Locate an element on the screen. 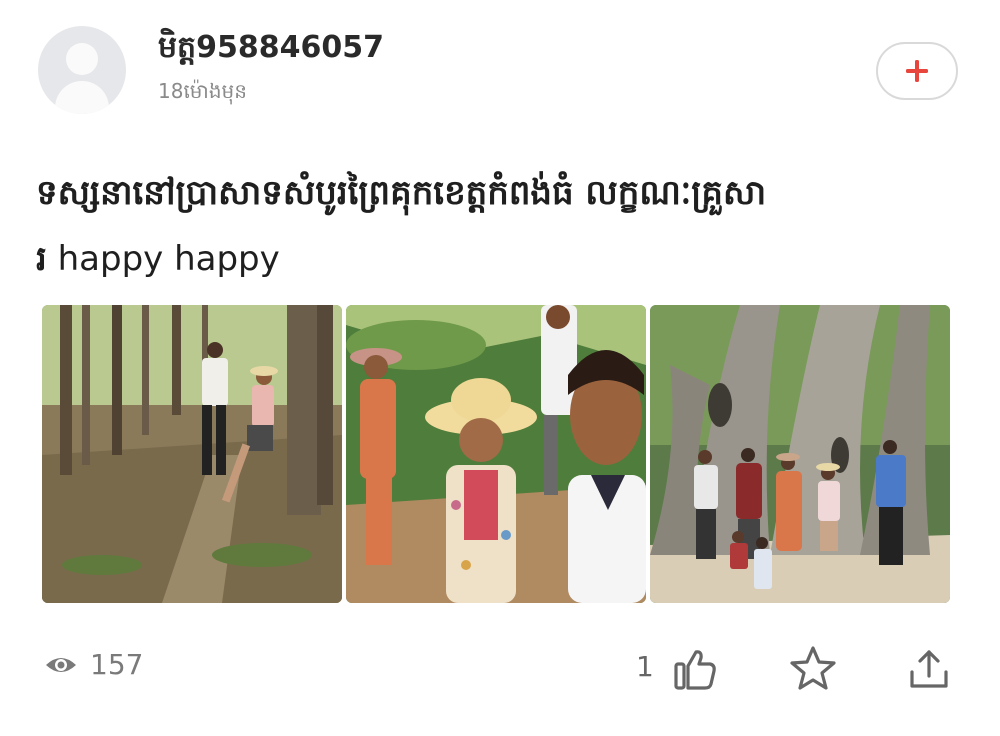  avatar is located at coordinates (82, 70).